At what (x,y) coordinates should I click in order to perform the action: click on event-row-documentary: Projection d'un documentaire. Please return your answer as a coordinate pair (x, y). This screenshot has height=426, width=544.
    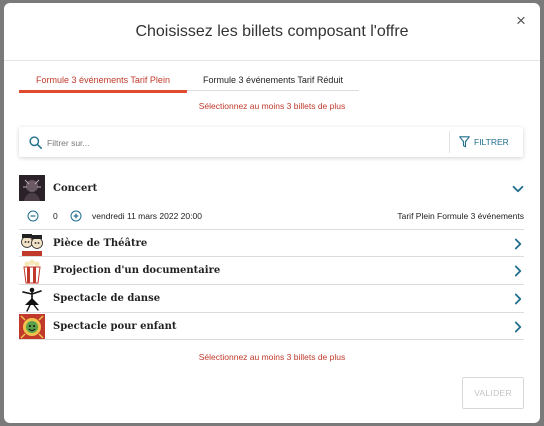
    Looking at the image, I should click on (271, 270).